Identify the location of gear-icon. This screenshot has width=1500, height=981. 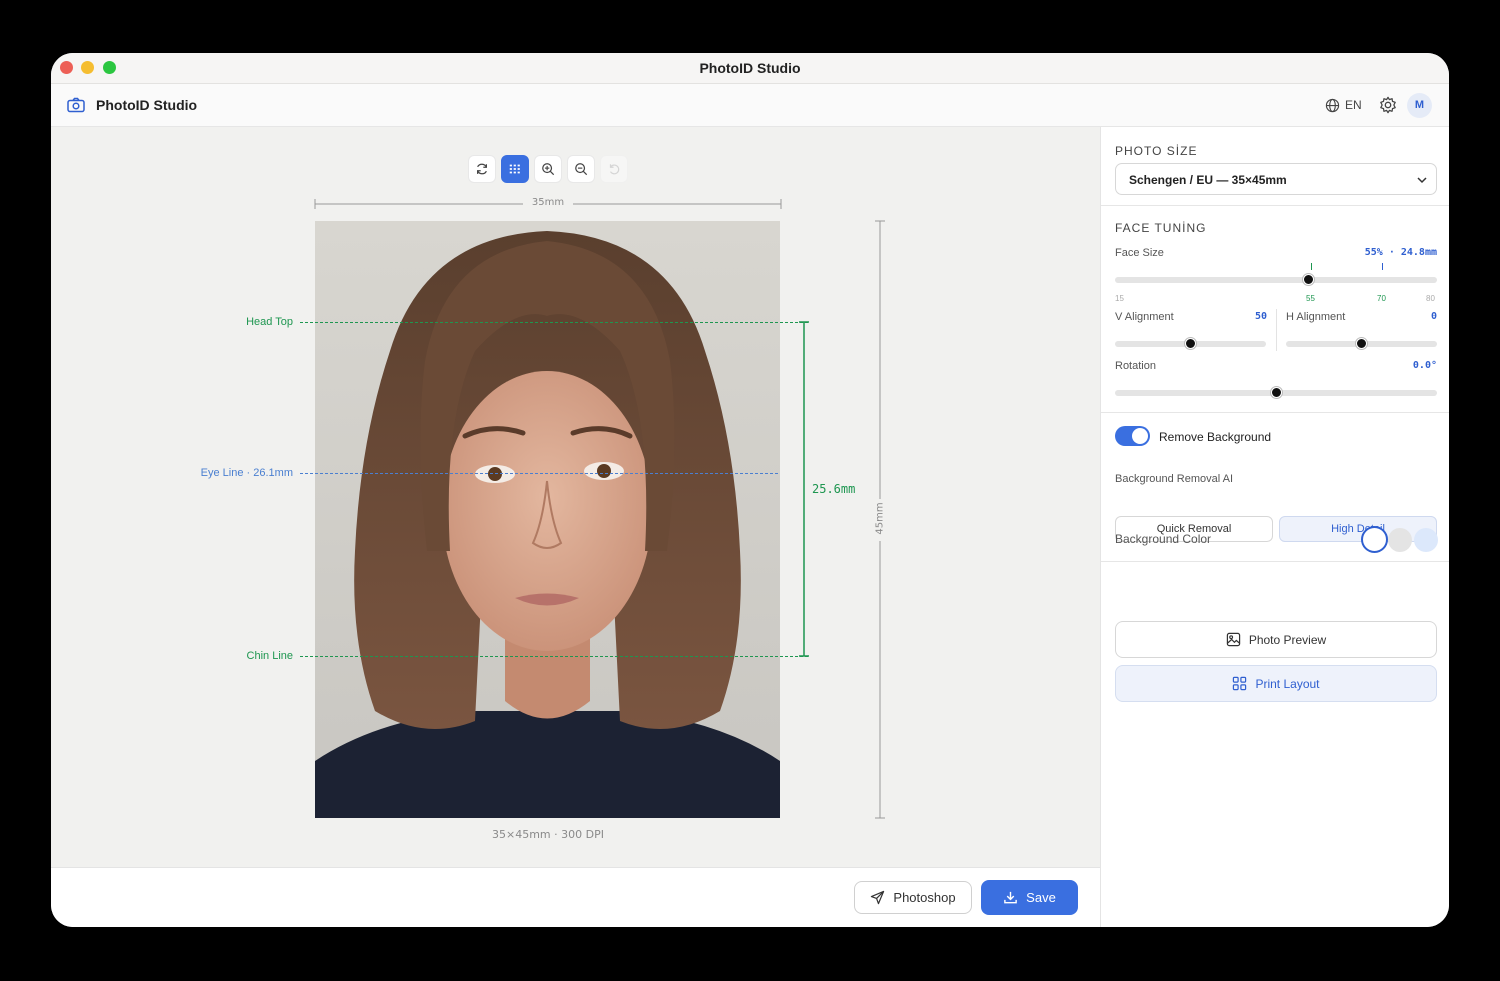
(1388, 105).